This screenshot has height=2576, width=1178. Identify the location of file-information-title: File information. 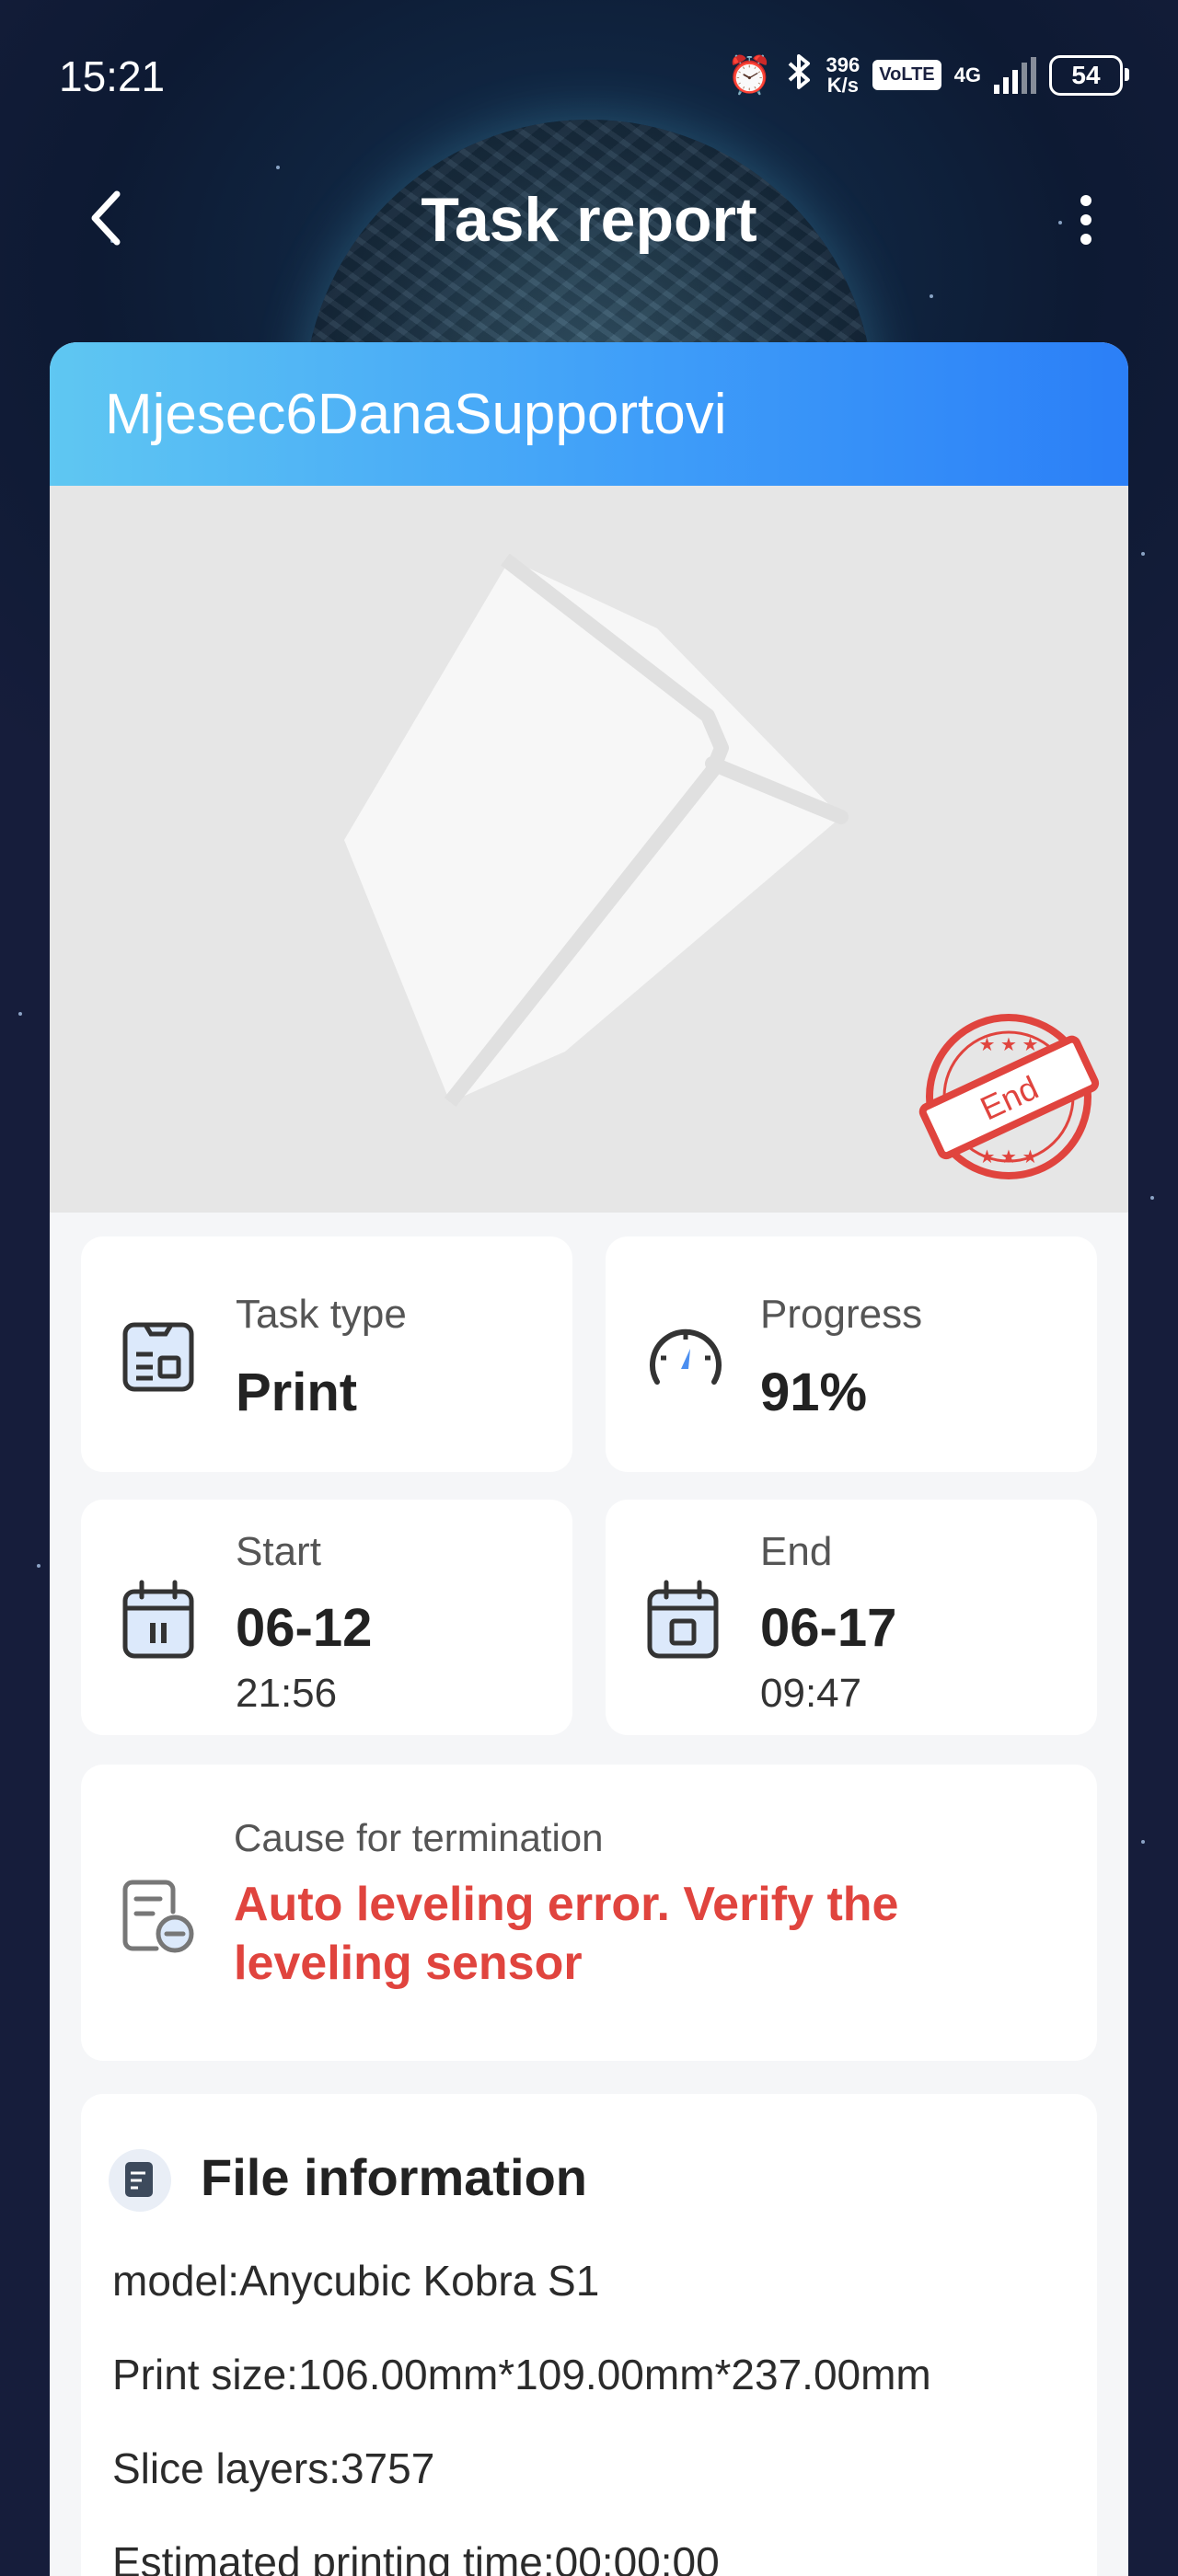
(394, 2177).